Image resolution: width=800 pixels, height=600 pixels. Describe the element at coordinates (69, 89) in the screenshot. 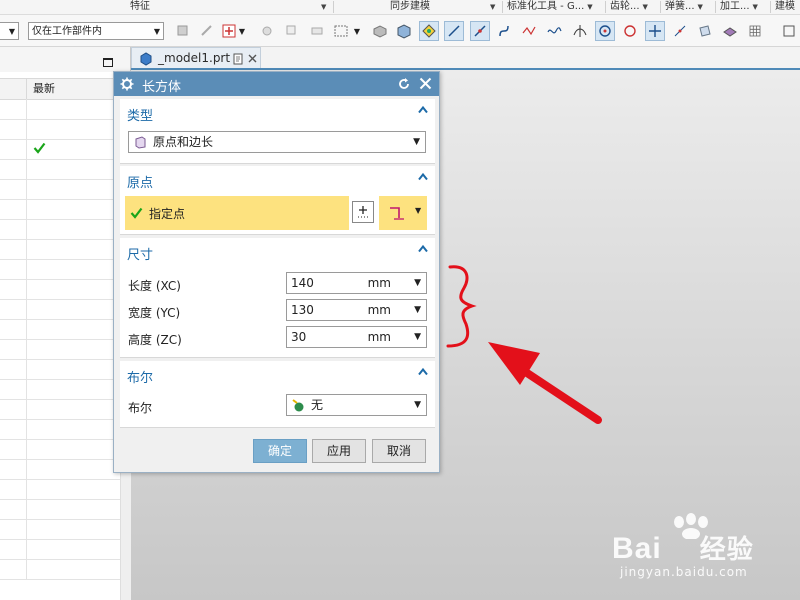

I see `column-latest: 最新` at that location.